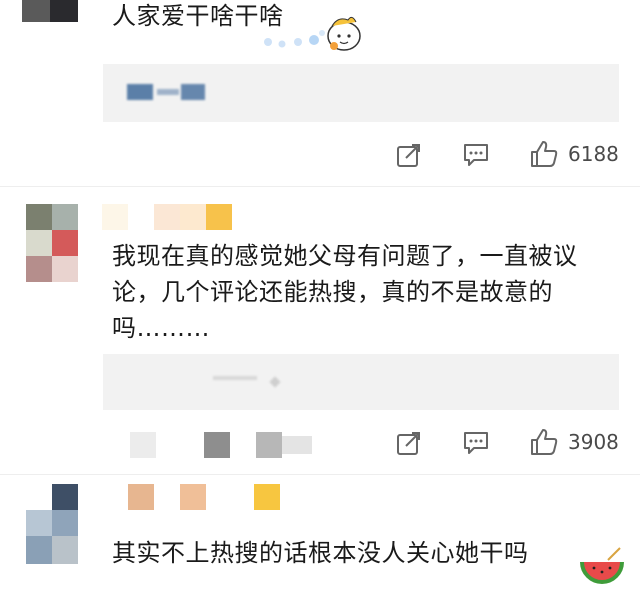  I want to click on comment-line: 论，几个评论还能热搜，真的不是故意的, so click(332, 292).